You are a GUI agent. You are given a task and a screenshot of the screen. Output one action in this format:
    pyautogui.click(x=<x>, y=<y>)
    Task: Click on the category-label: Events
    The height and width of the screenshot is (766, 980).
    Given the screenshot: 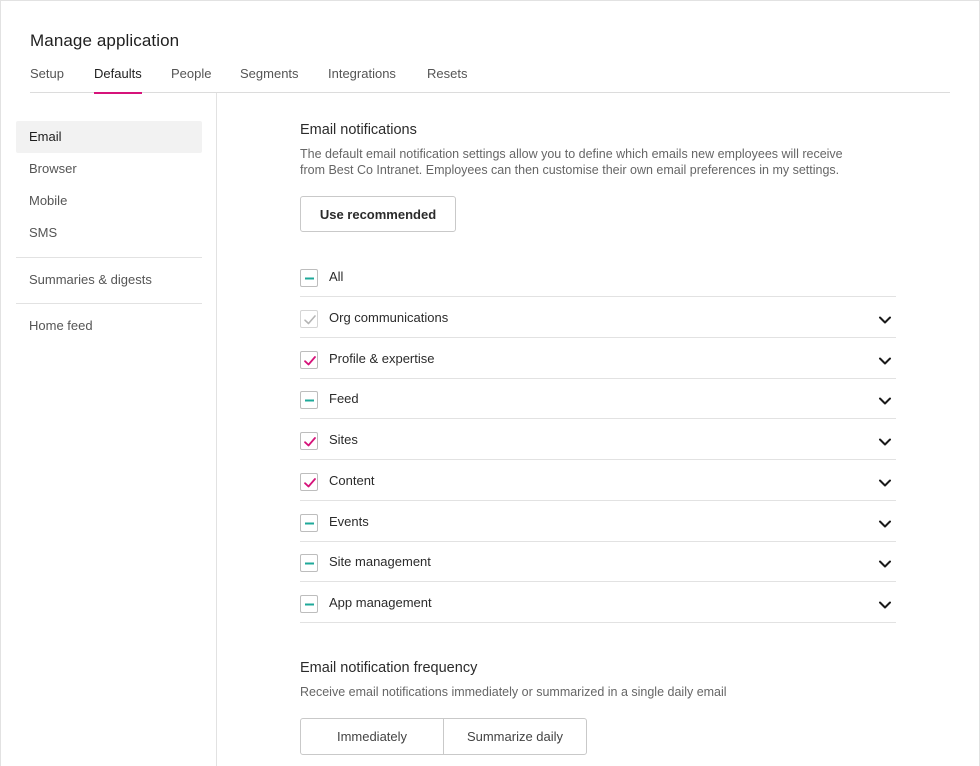 What is the action you would take?
    pyautogui.click(x=349, y=521)
    